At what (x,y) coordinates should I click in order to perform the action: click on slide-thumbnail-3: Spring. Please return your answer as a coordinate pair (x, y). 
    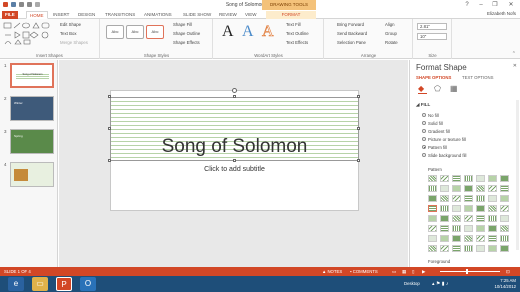
    Looking at the image, I should click on (32, 141).